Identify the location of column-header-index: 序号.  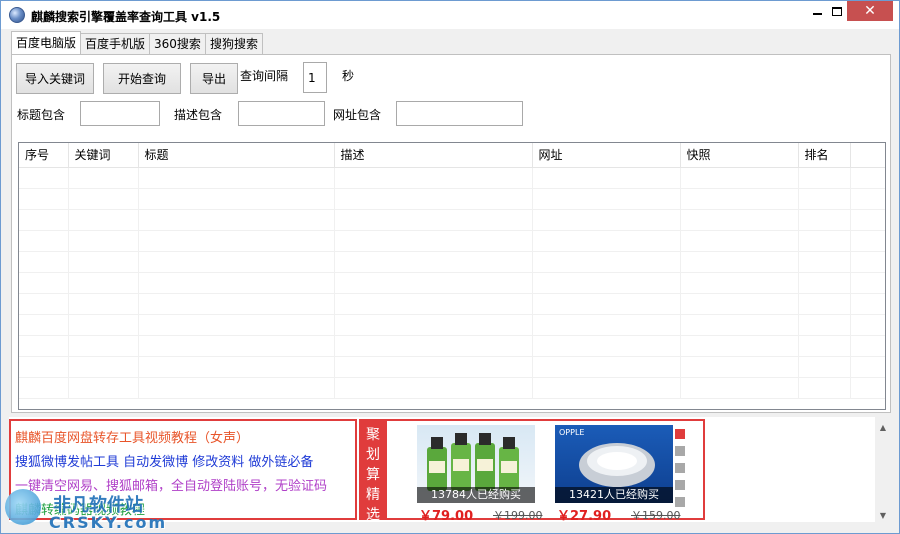
(44, 155).